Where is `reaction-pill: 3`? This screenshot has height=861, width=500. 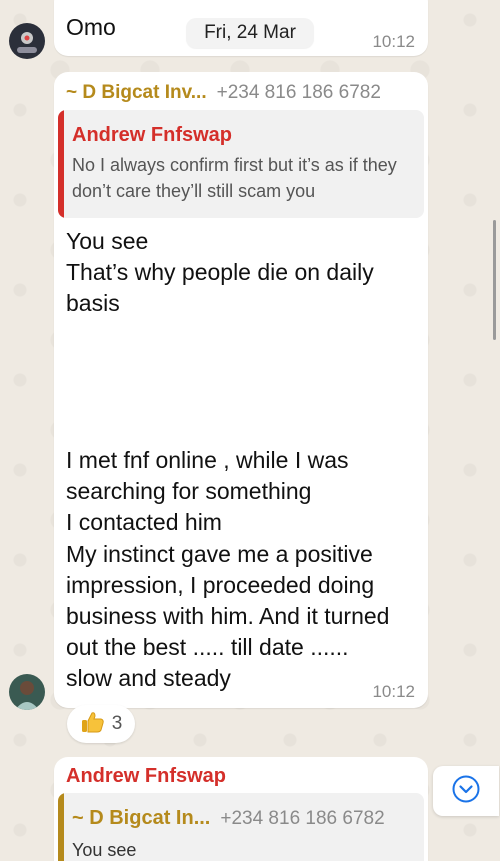 reaction-pill: 3 is located at coordinates (101, 724).